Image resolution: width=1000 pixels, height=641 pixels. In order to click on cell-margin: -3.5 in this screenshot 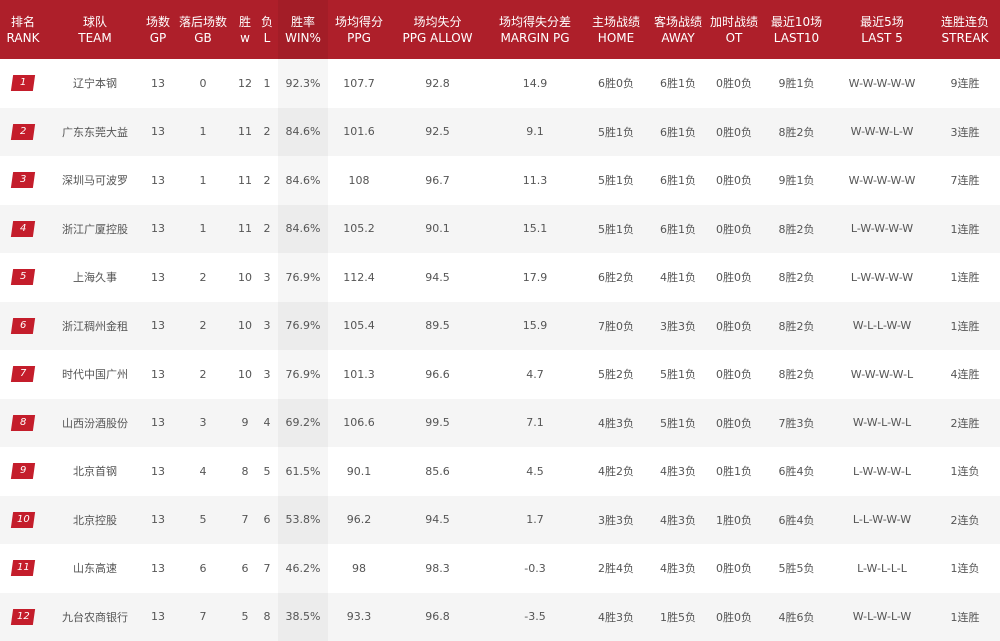, I will do `click(535, 617)`.